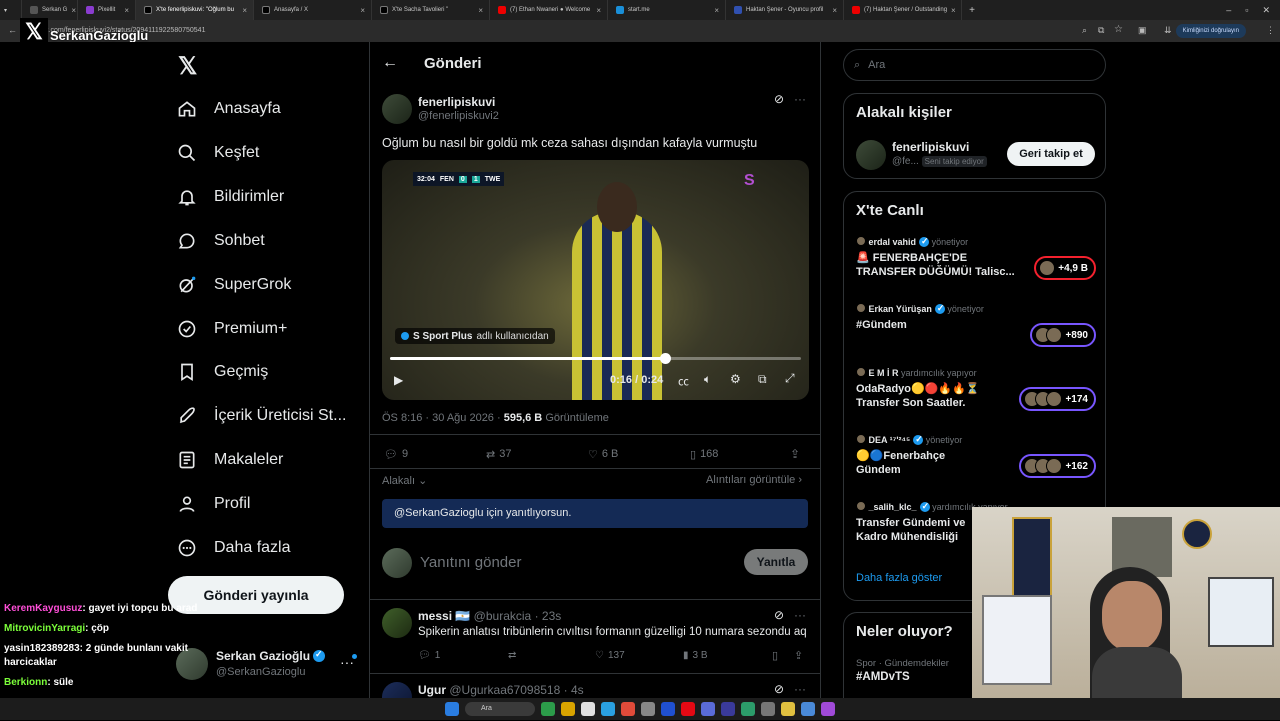 Image resolution: width=1280 pixels, height=721 pixels. Describe the element at coordinates (551, 616) in the screenshot. I see `reply-time: 23s` at that location.